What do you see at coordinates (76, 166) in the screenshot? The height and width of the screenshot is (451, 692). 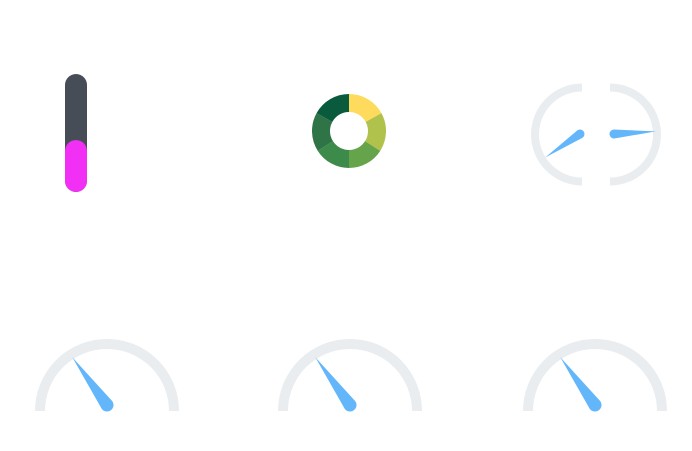 I see `progress-fill` at bounding box center [76, 166].